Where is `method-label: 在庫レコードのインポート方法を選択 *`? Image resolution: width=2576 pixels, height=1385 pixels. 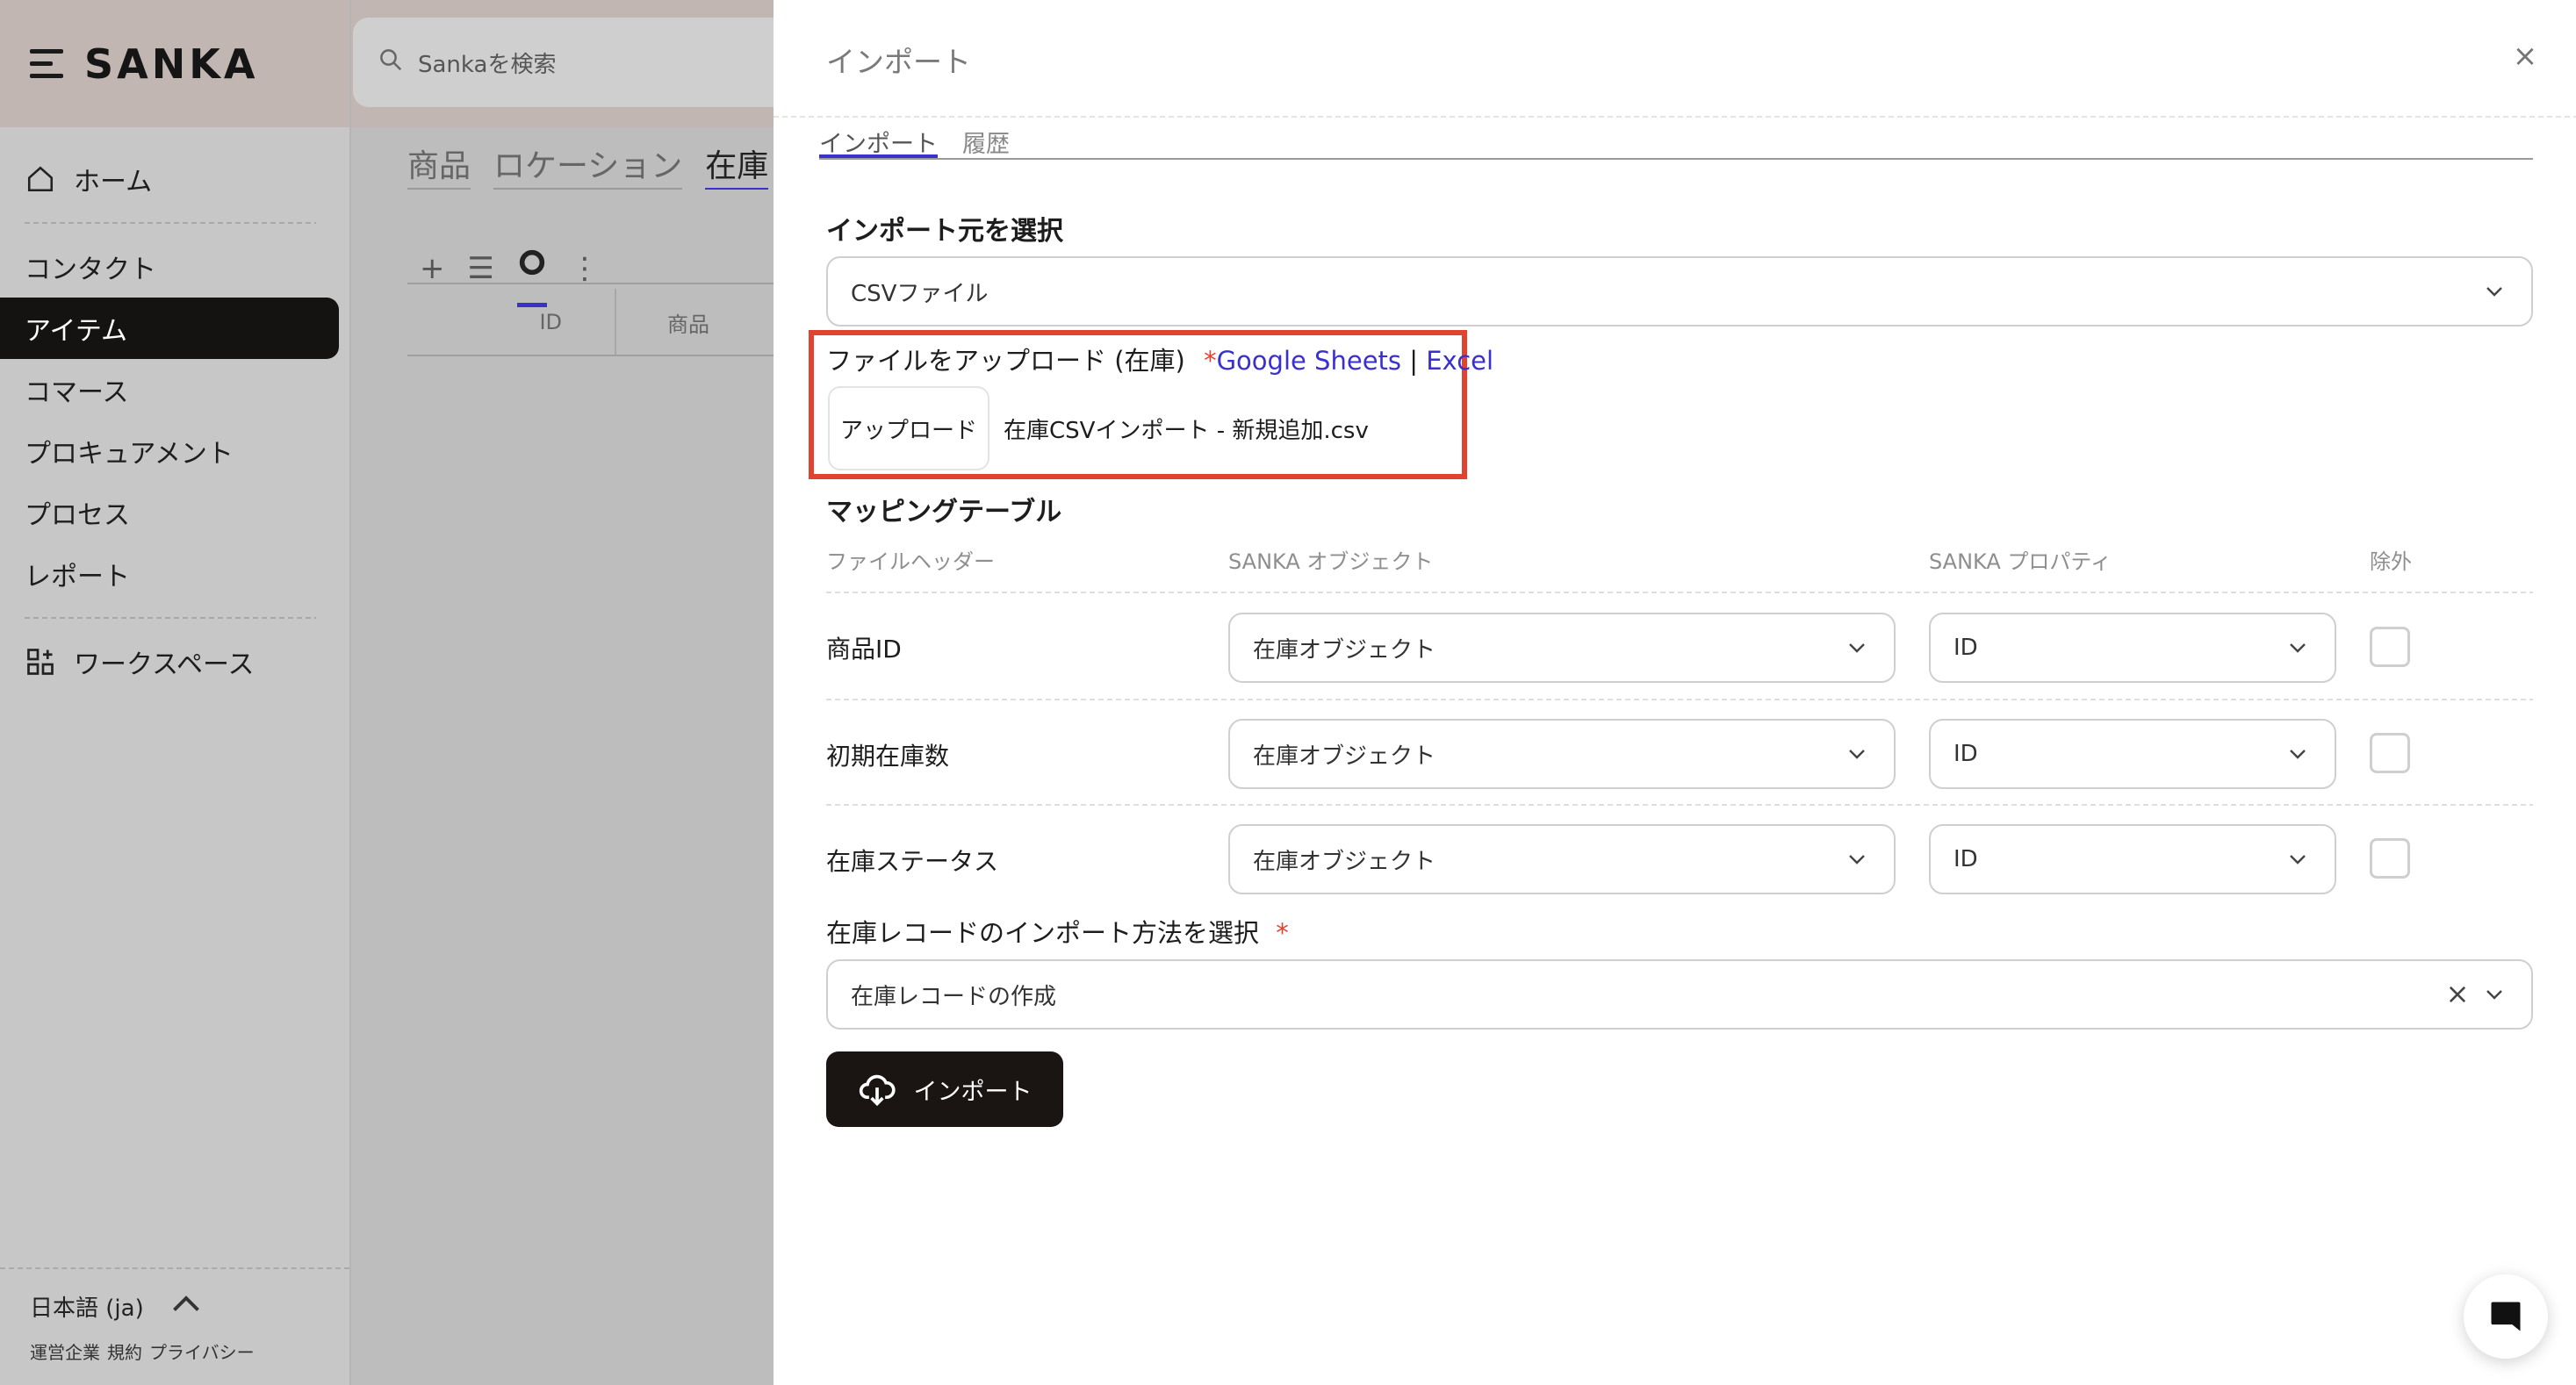
method-label: 在庫レコードのインポート方法を選択 * is located at coordinates (1057, 931).